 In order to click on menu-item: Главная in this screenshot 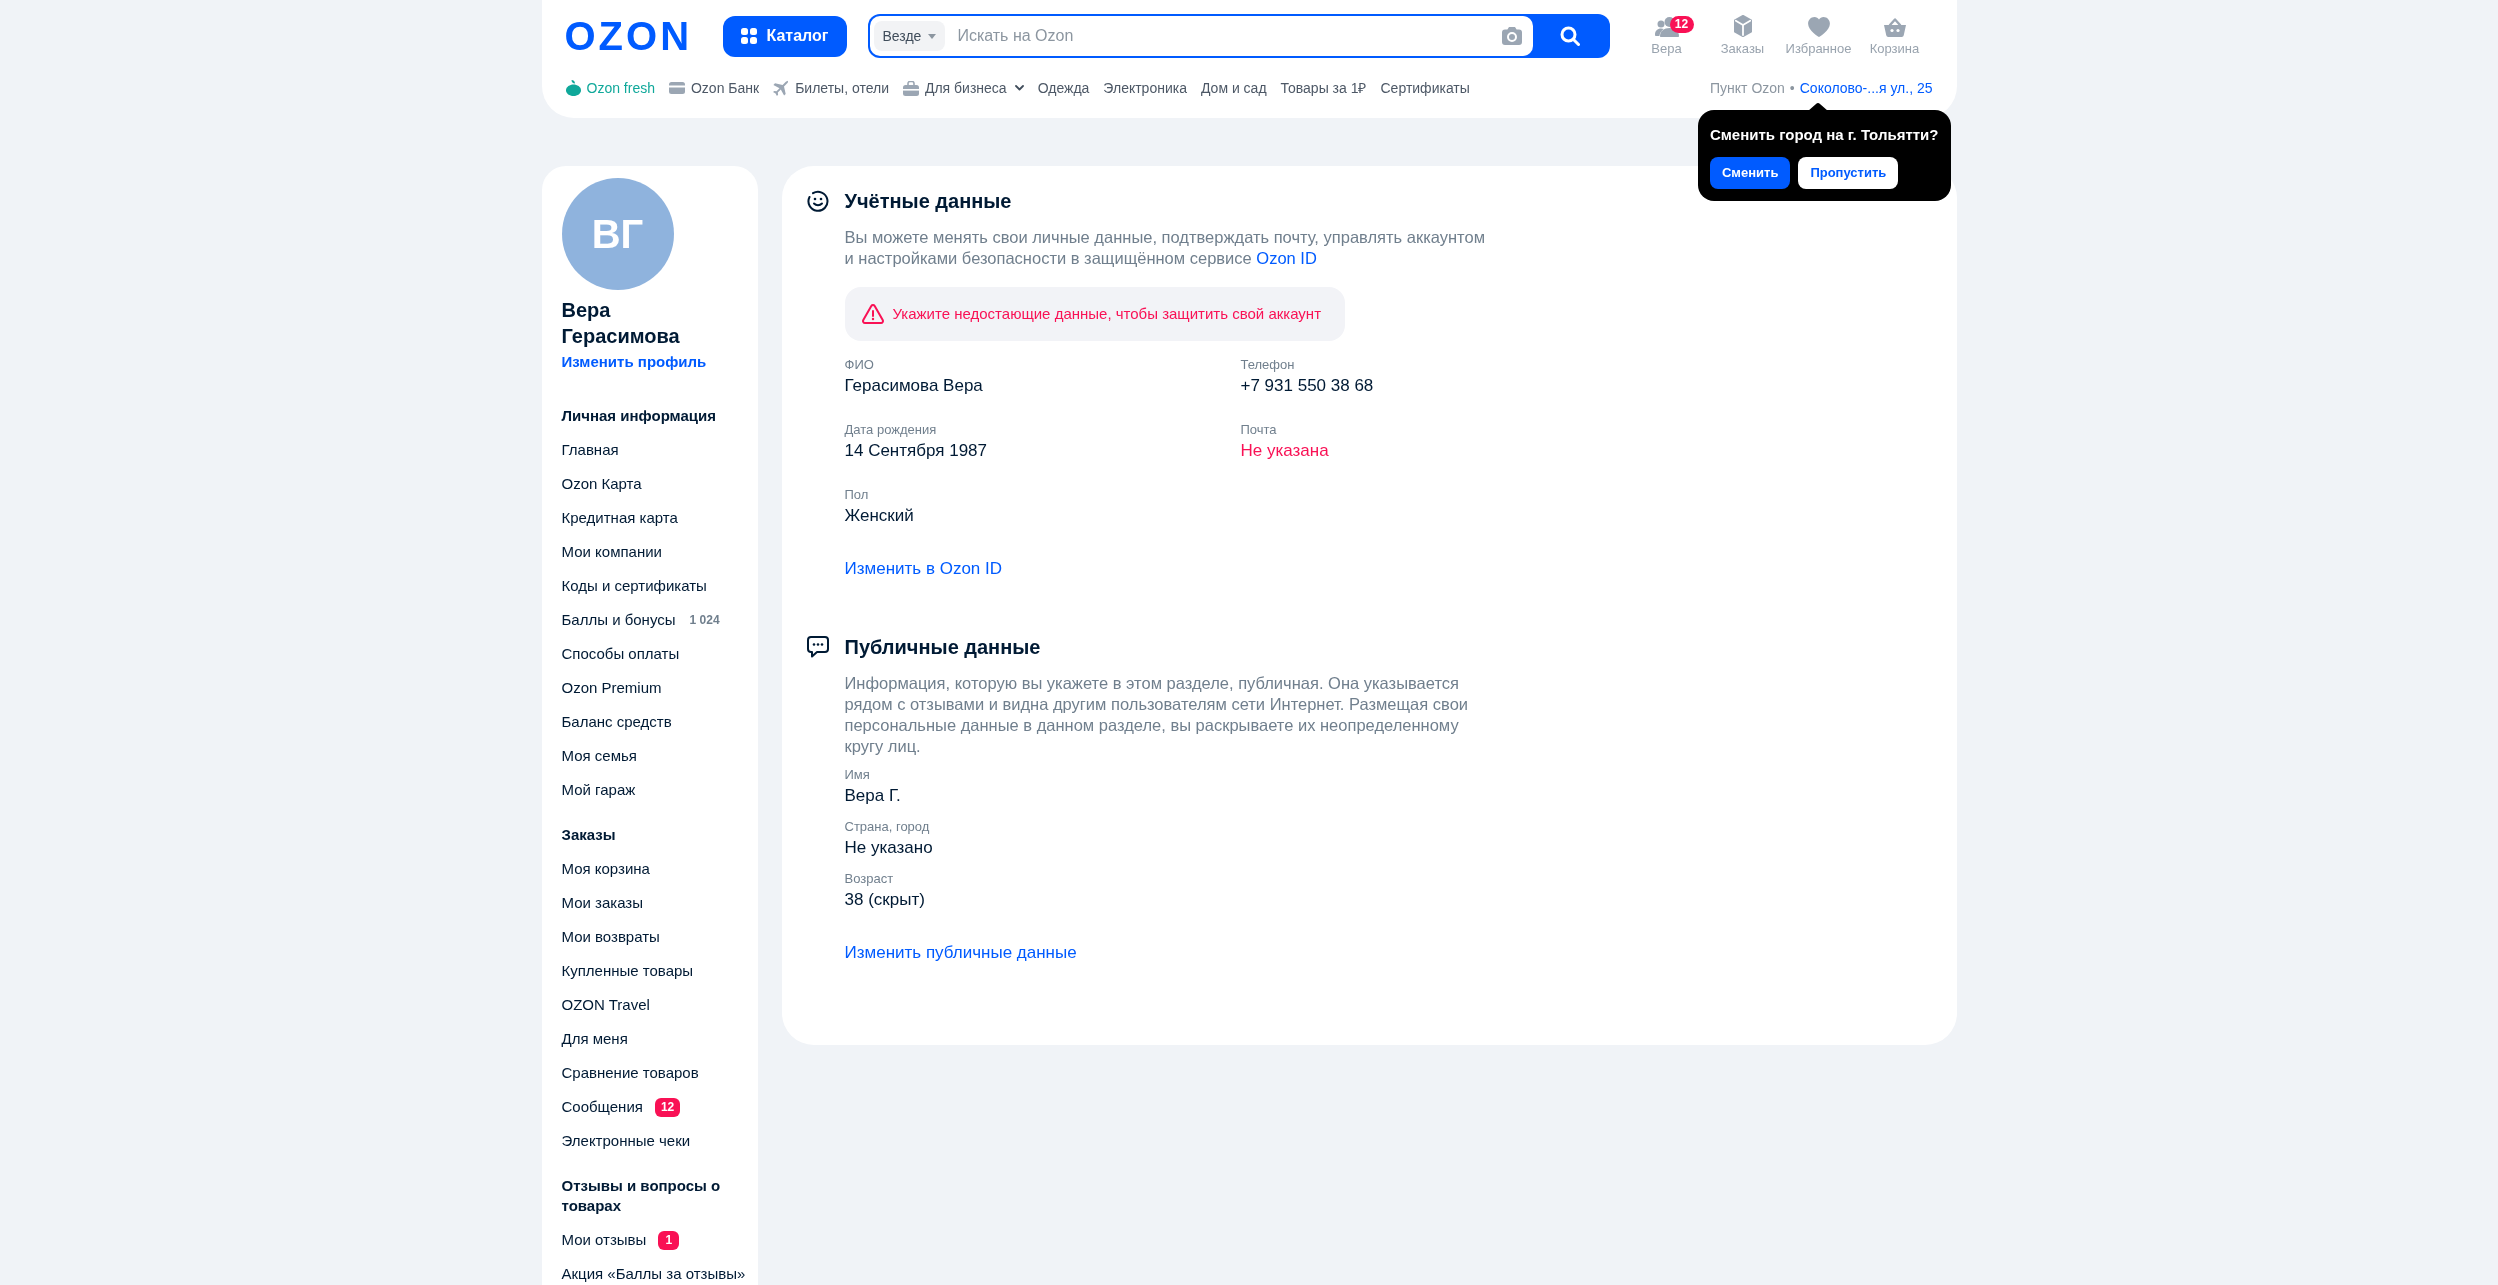, I will do `click(590, 450)`.